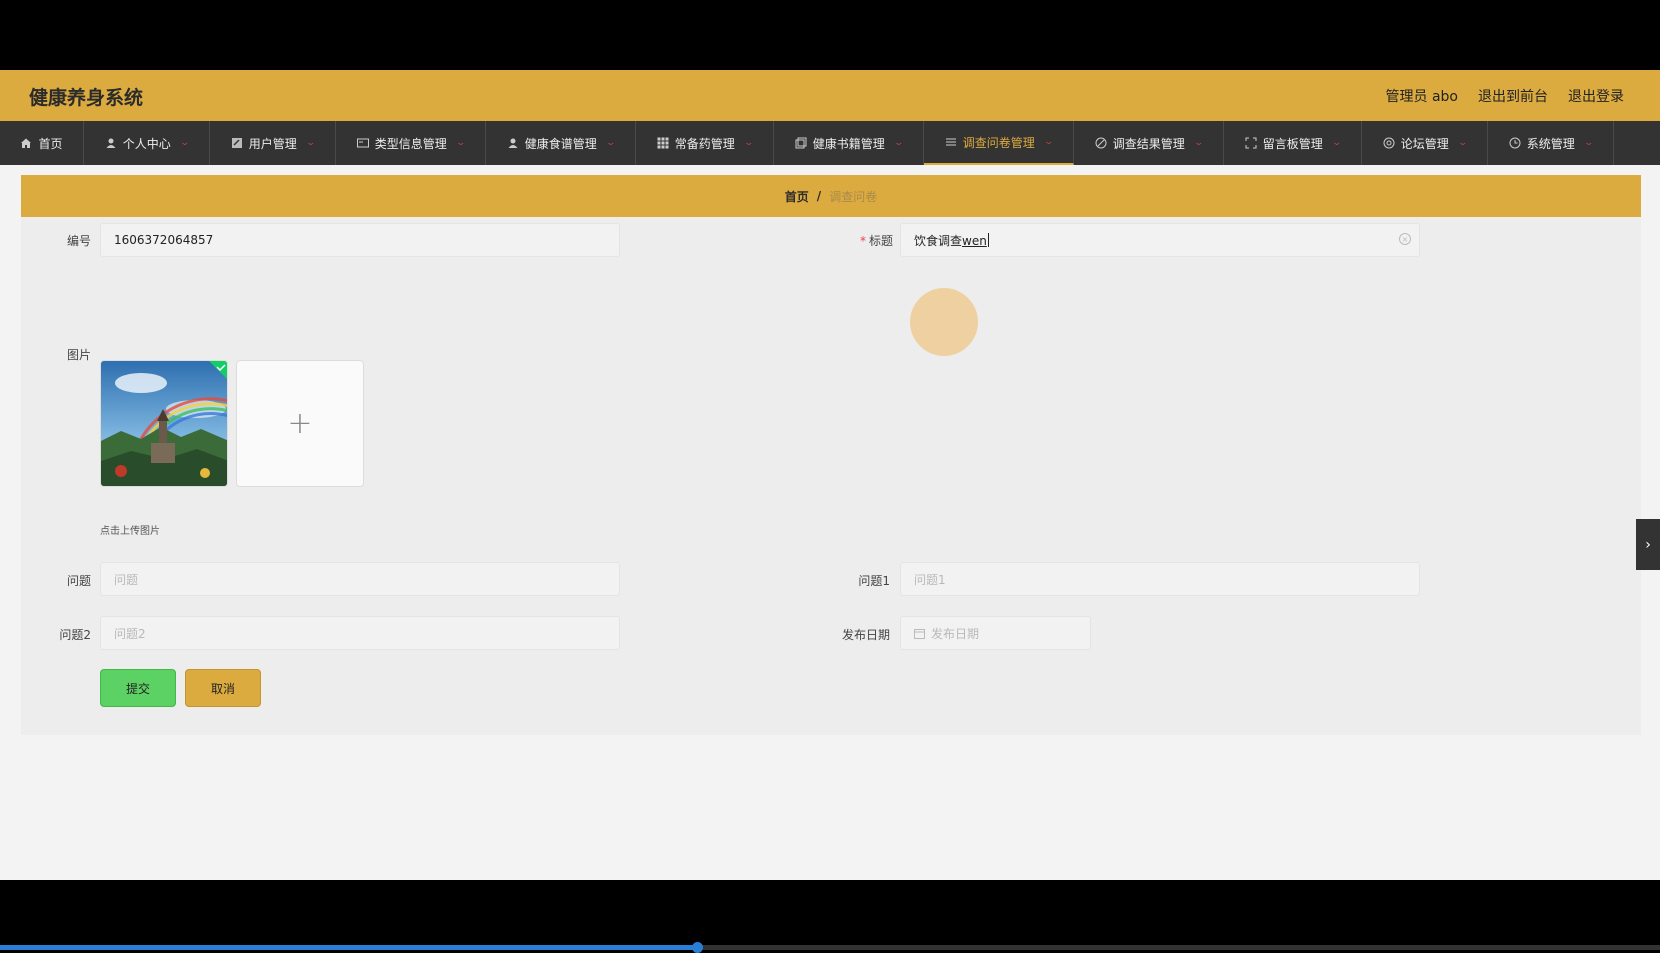 Image resolution: width=1660 pixels, height=953 pixels. I want to click on nav-item-1: 个人中心 ⌄, so click(147, 143).